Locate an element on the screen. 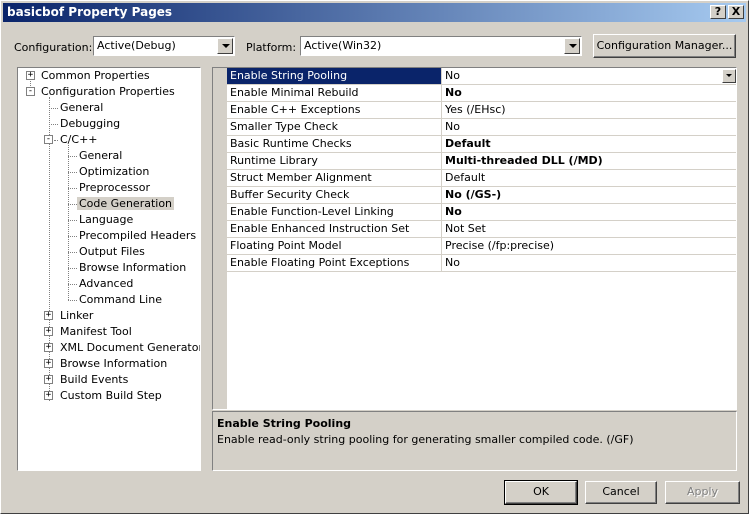 This screenshot has width=749, height=514. tree-item-xml-document-generator: XML Document Generator is located at coordinates (129, 348).